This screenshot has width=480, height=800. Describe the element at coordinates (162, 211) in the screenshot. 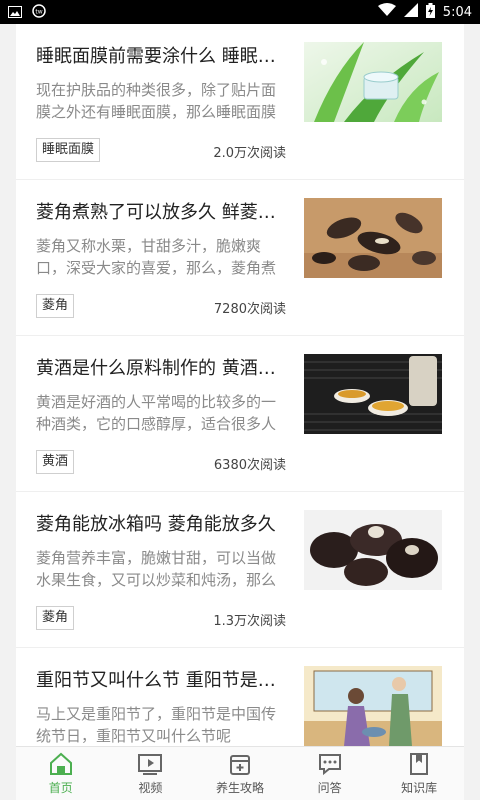

I see `article-title: 菱角煮熟了可以放多久 鲜菱角煮熟能放几天` at that location.